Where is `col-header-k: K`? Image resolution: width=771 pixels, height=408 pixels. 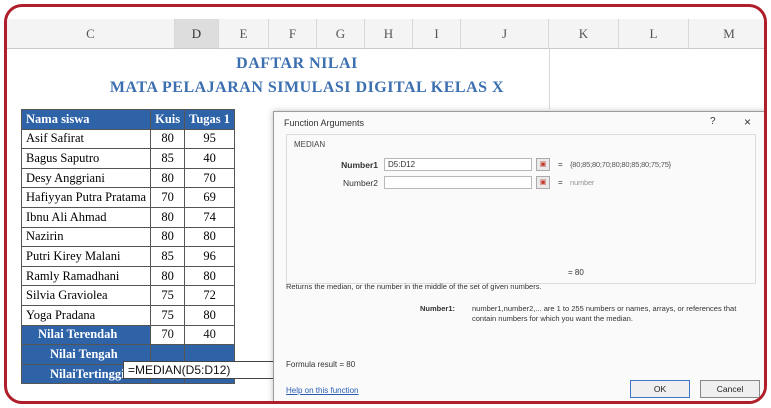
col-header-k: K is located at coordinates (584, 34).